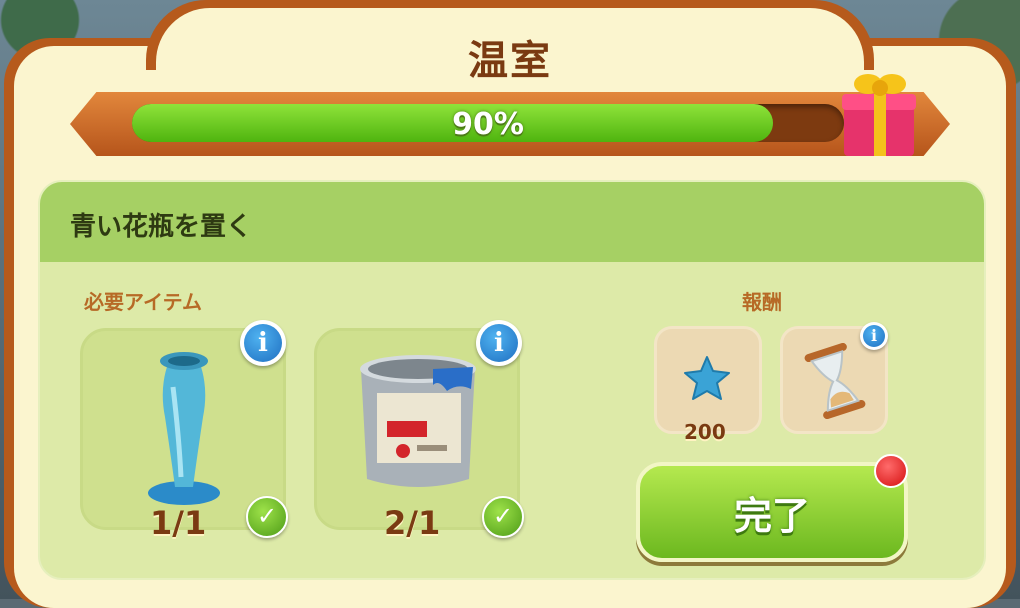  I want to click on reward-star, so click(708, 380).